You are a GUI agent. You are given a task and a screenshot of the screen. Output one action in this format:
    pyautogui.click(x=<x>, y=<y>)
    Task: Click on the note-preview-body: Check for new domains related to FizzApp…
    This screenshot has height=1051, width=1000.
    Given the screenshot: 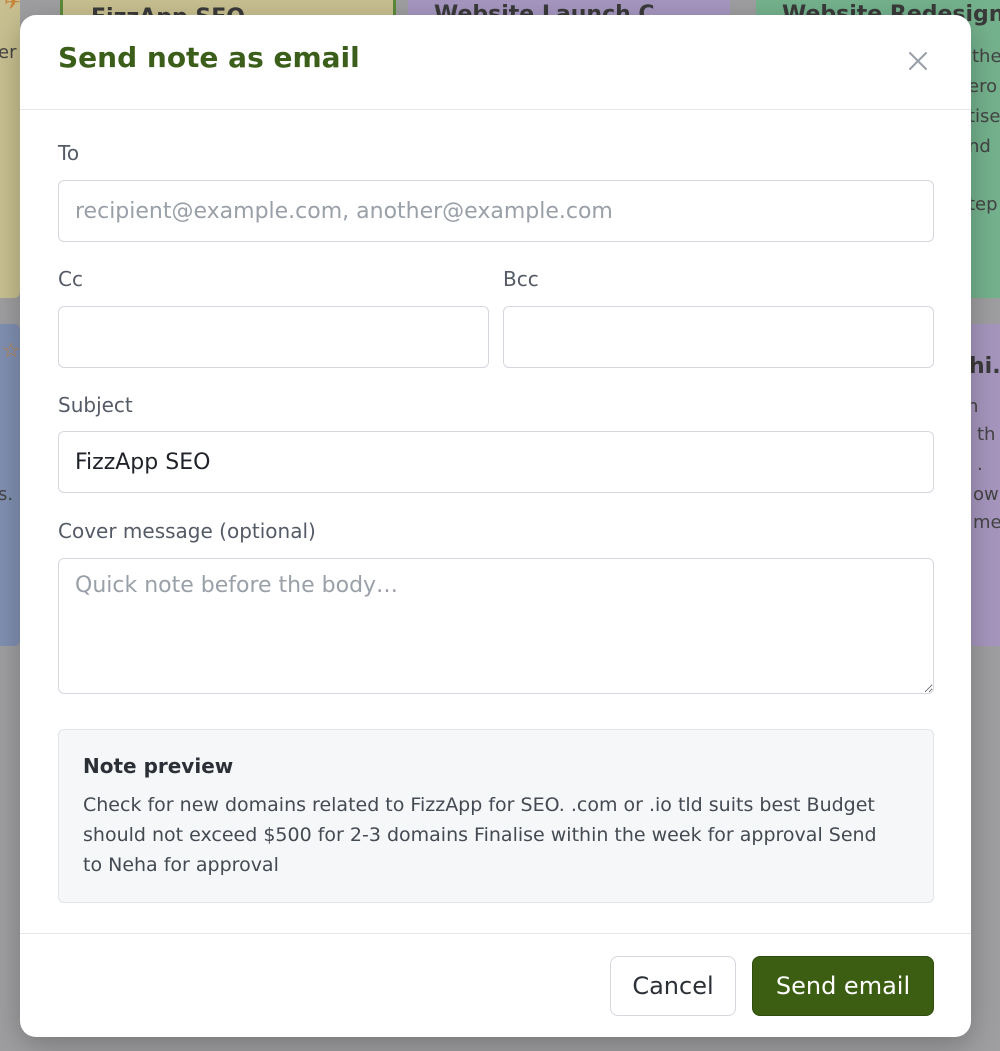 What is the action you would take?
    pyautogui.click(x=480, y=835)
    